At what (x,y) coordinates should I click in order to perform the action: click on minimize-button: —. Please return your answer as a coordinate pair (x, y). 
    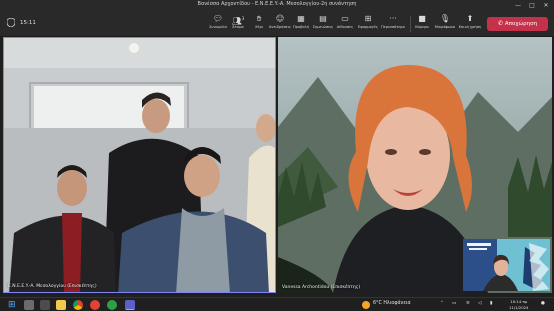
    Looking at the image, I should click on (518, 5).